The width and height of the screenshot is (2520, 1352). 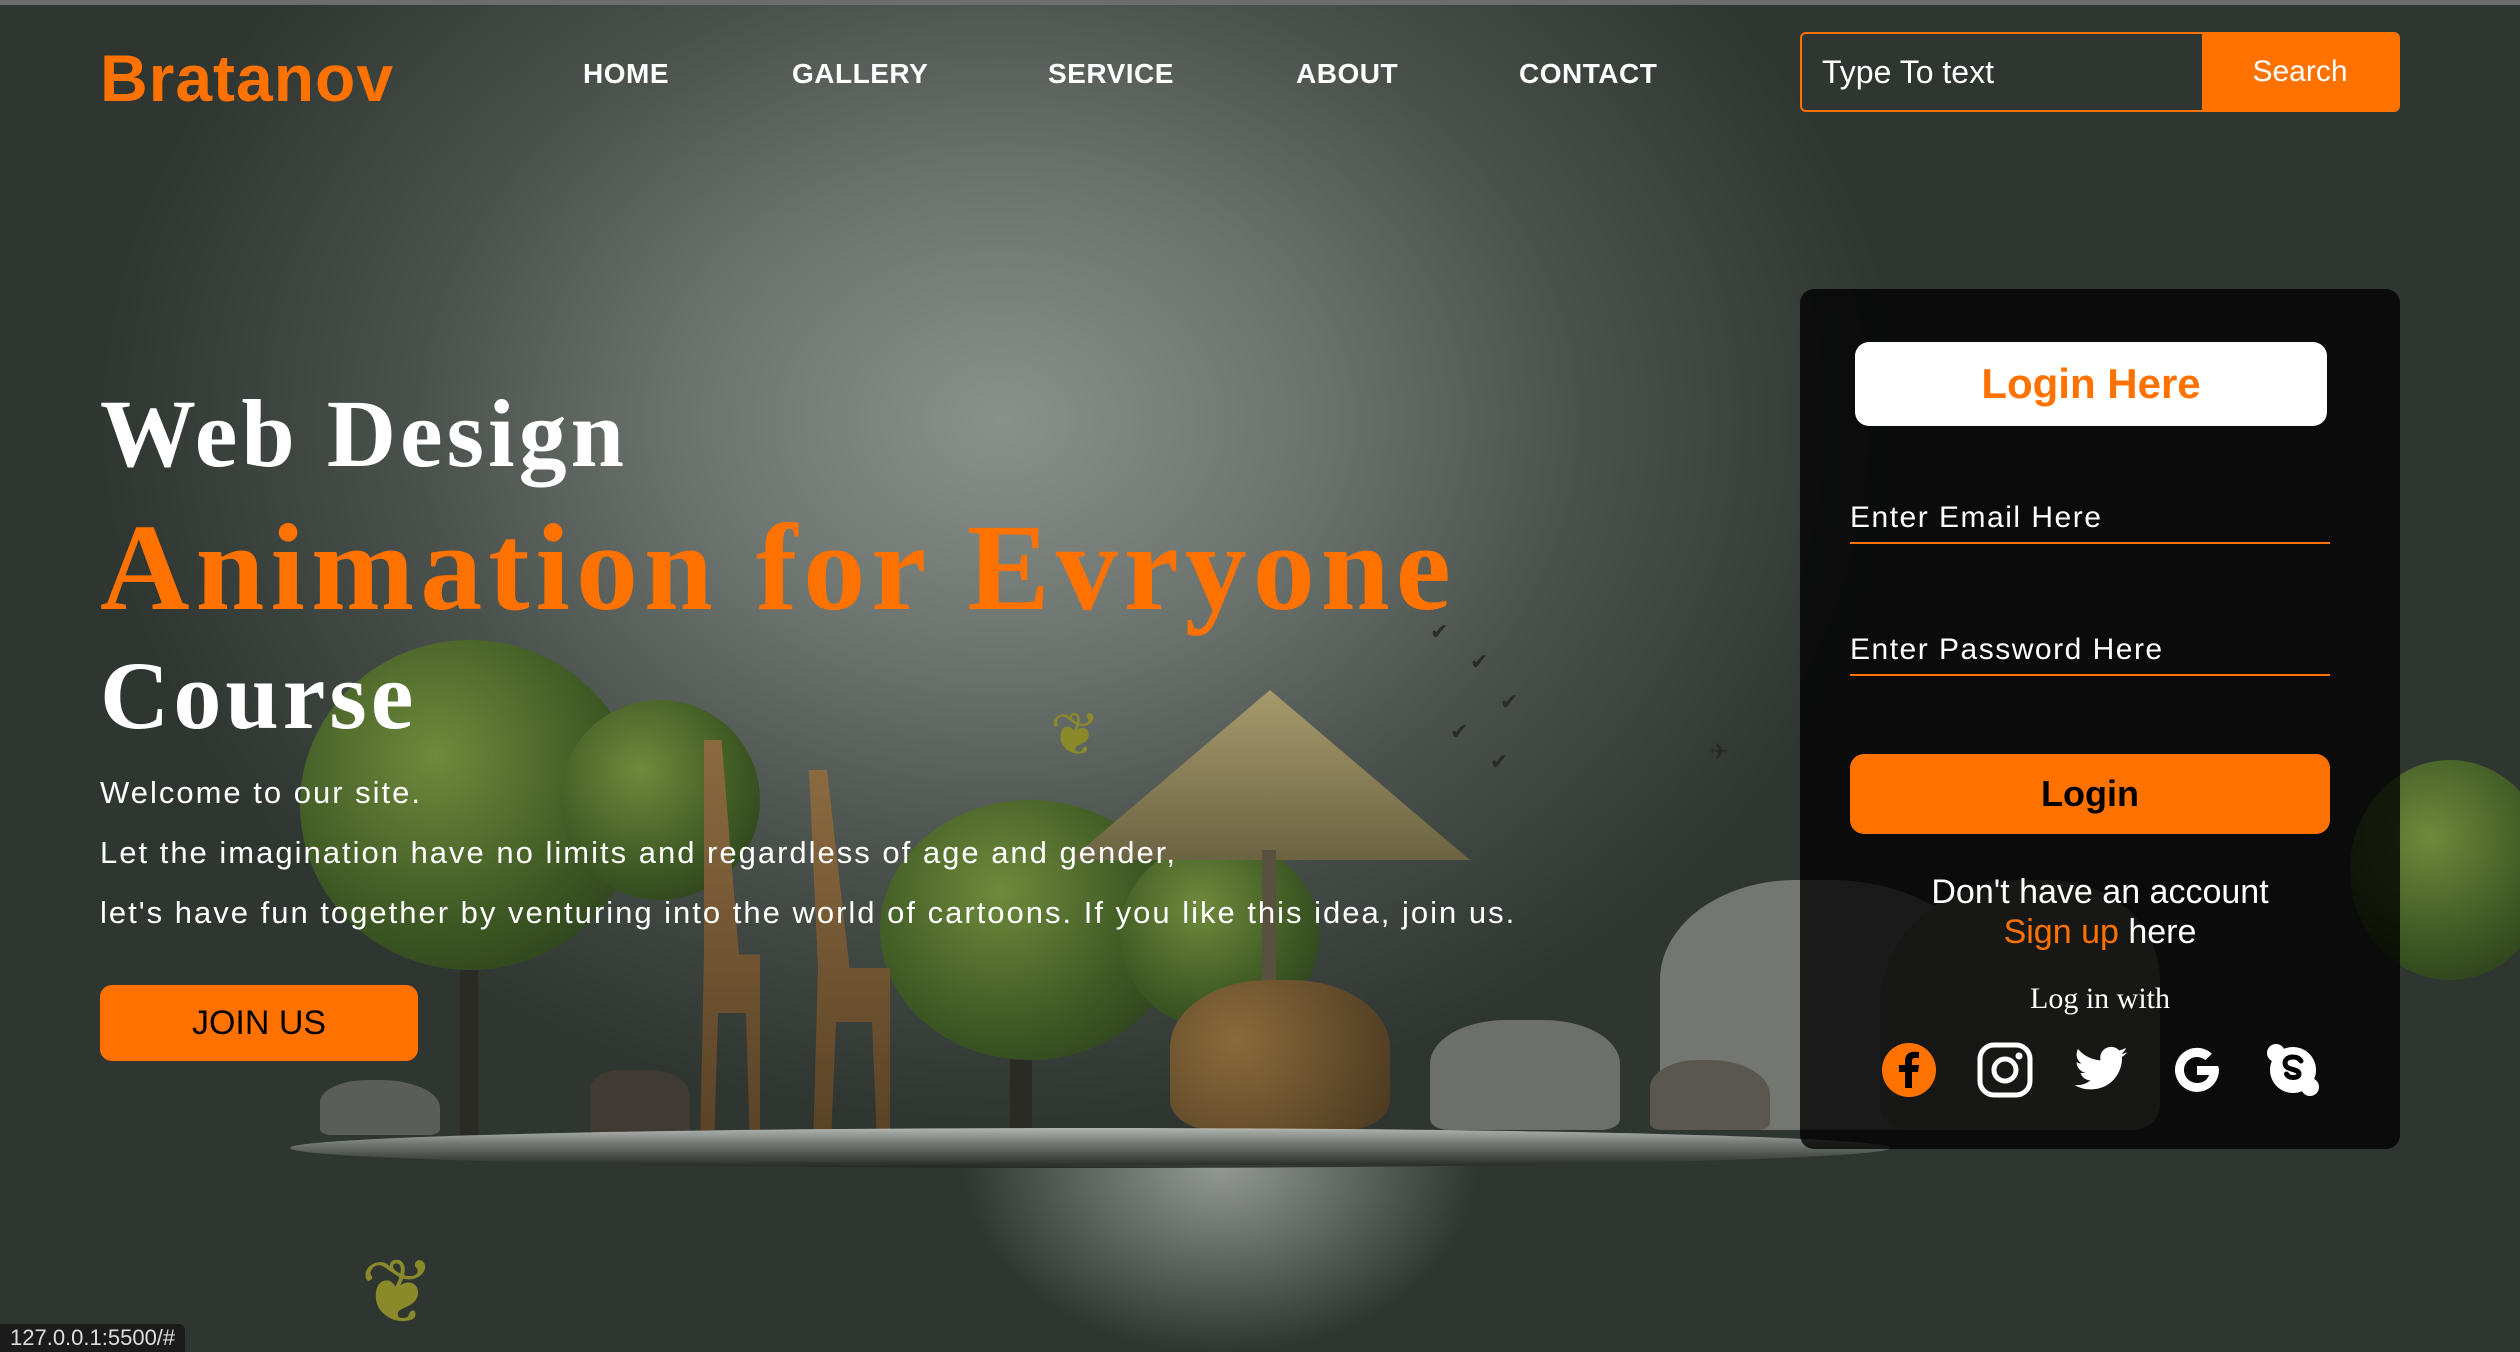 I want to click on instagram-icon, so click(x=2005, y=1070).